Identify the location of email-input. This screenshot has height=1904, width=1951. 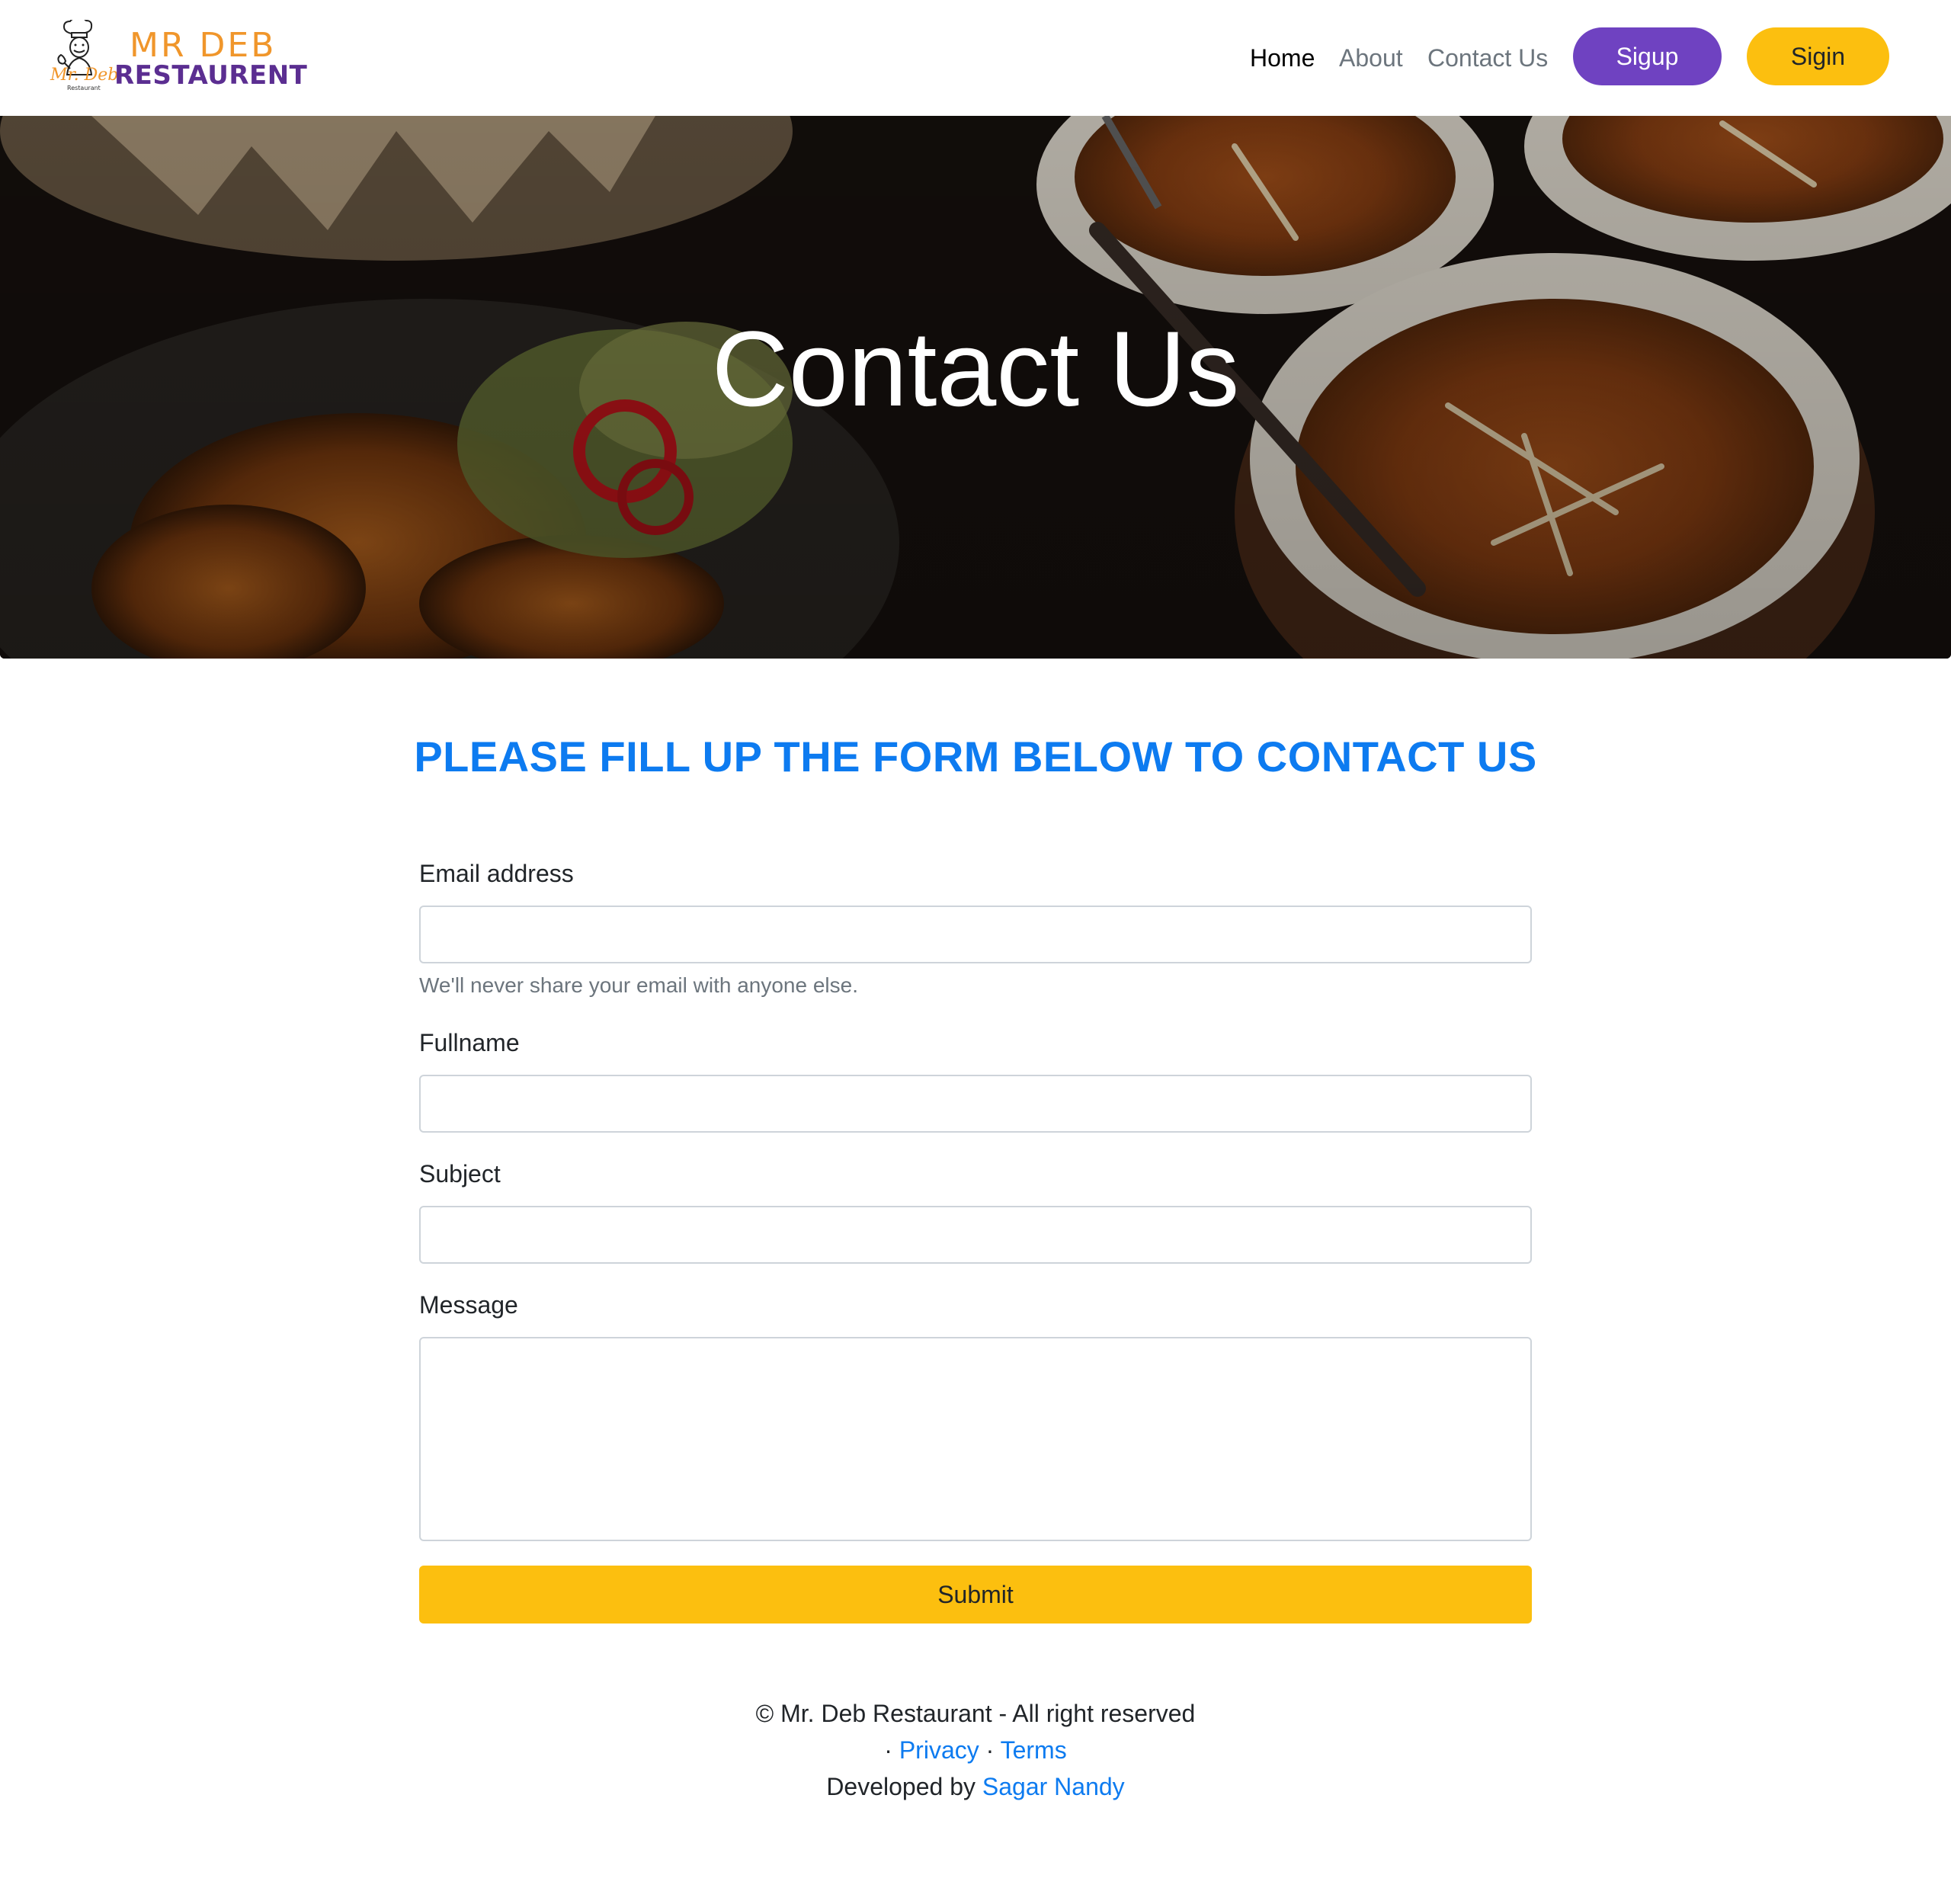
(975, 934).